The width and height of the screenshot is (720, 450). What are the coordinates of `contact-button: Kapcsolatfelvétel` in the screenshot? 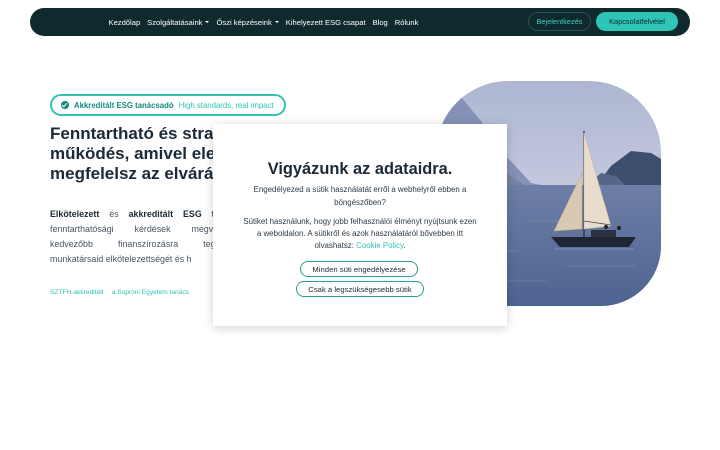 It's located at (637, 21).